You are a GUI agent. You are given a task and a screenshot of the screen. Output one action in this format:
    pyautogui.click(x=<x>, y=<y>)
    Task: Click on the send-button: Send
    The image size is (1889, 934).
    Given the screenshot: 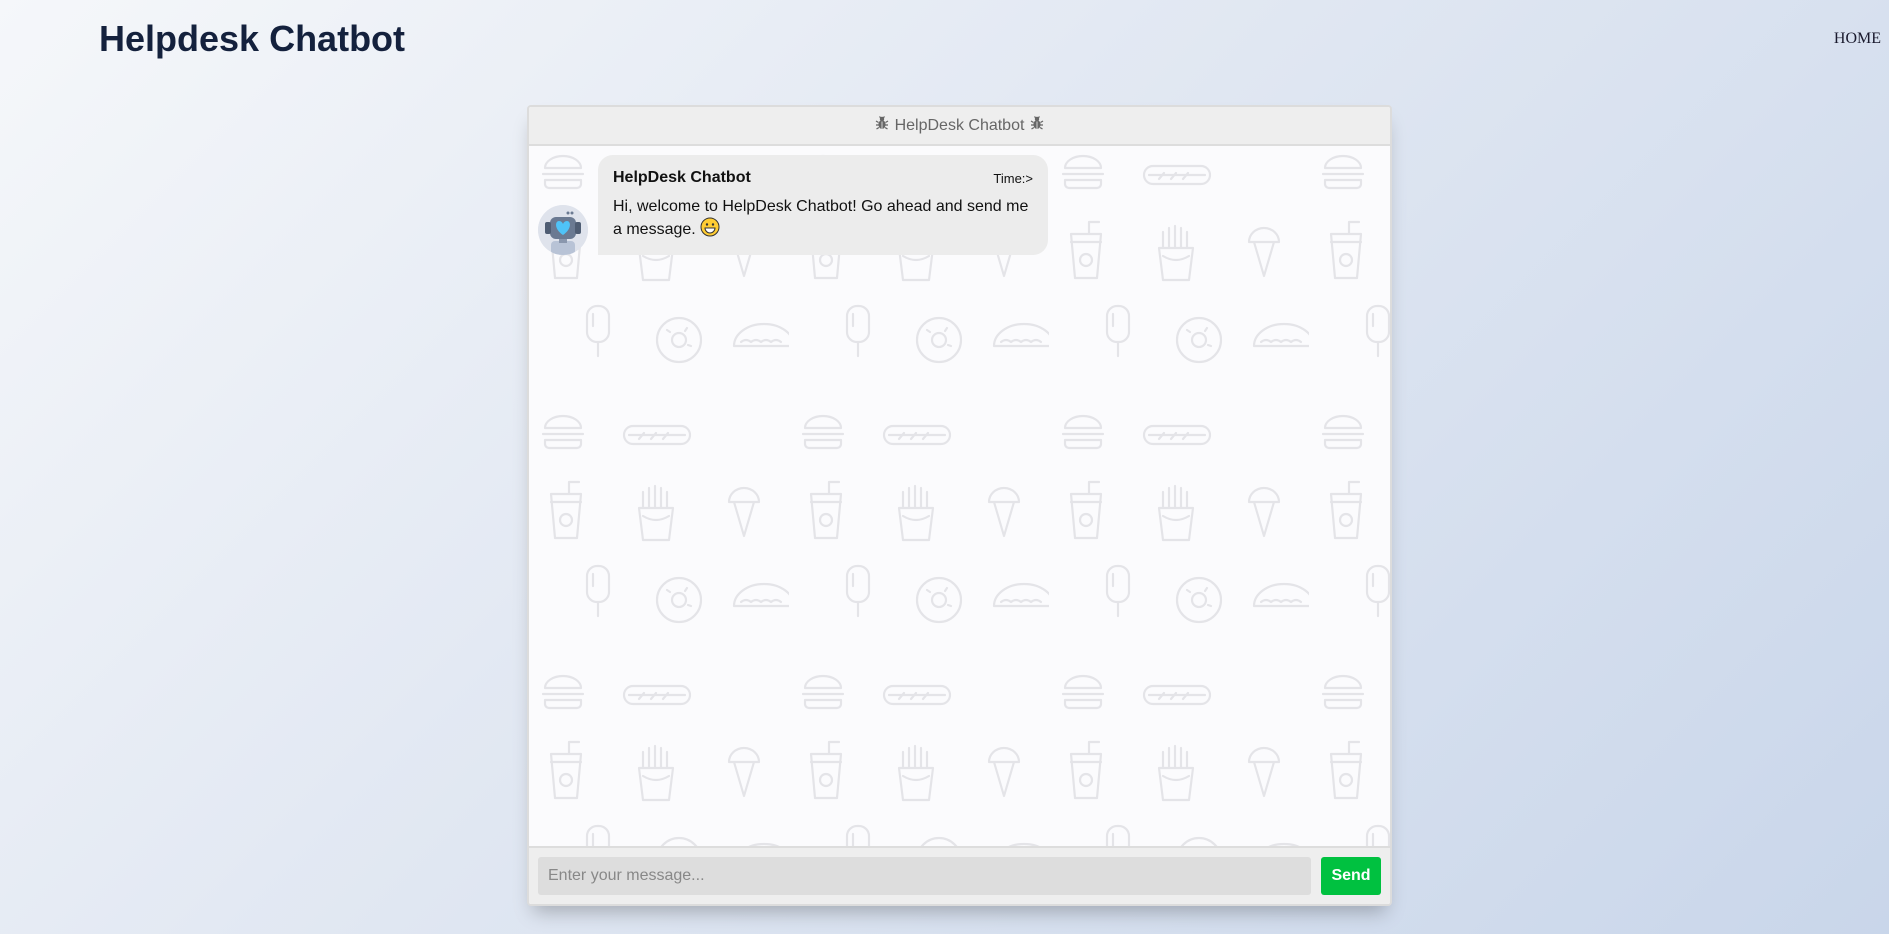 What is the action you would take?
    pyautogui.click(x=1351, y=876)
    